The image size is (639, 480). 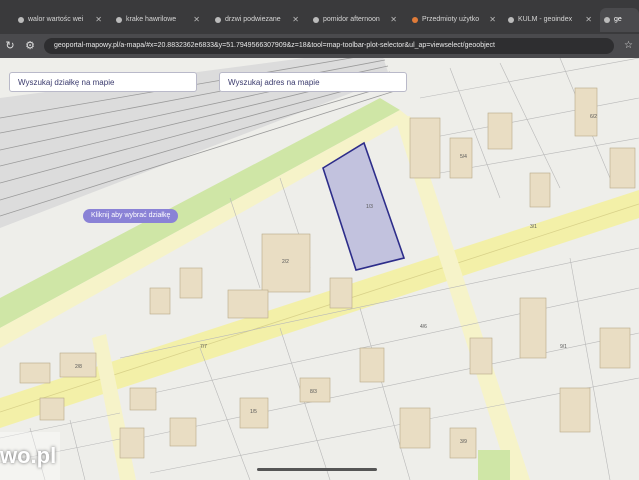 What do you see at coordinates (203, 347) in the screenshot?
I see `parcel-label: 7/7` at bounding box center [203, 347].